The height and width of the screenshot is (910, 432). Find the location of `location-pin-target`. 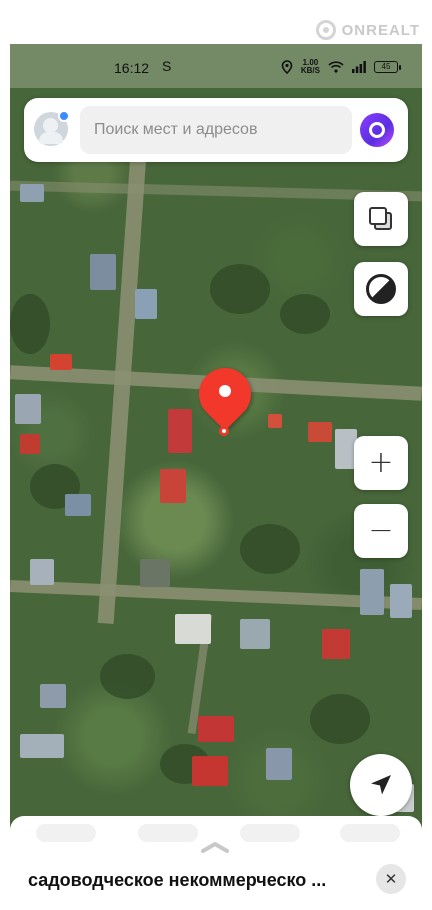

location-pin-target is located at coordinates (224, 431).